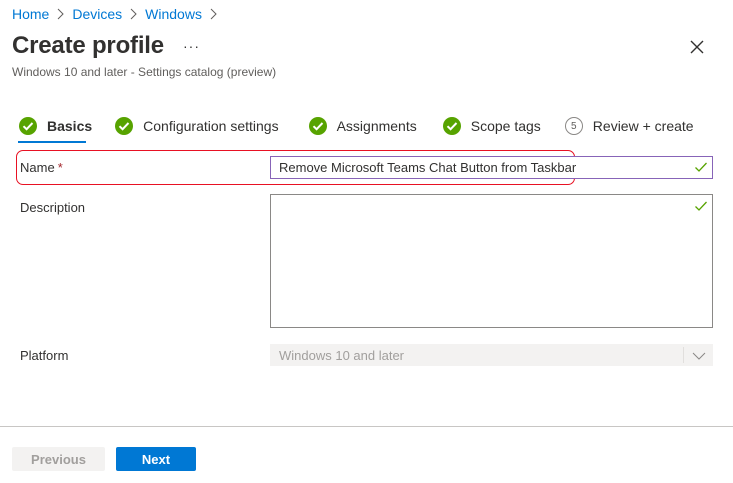 Image resolution: width=733 pixels, height=483 pixels. Describe the element at coordinates (573, 126) in the screenshot. I see `step-number: 5` at that location.